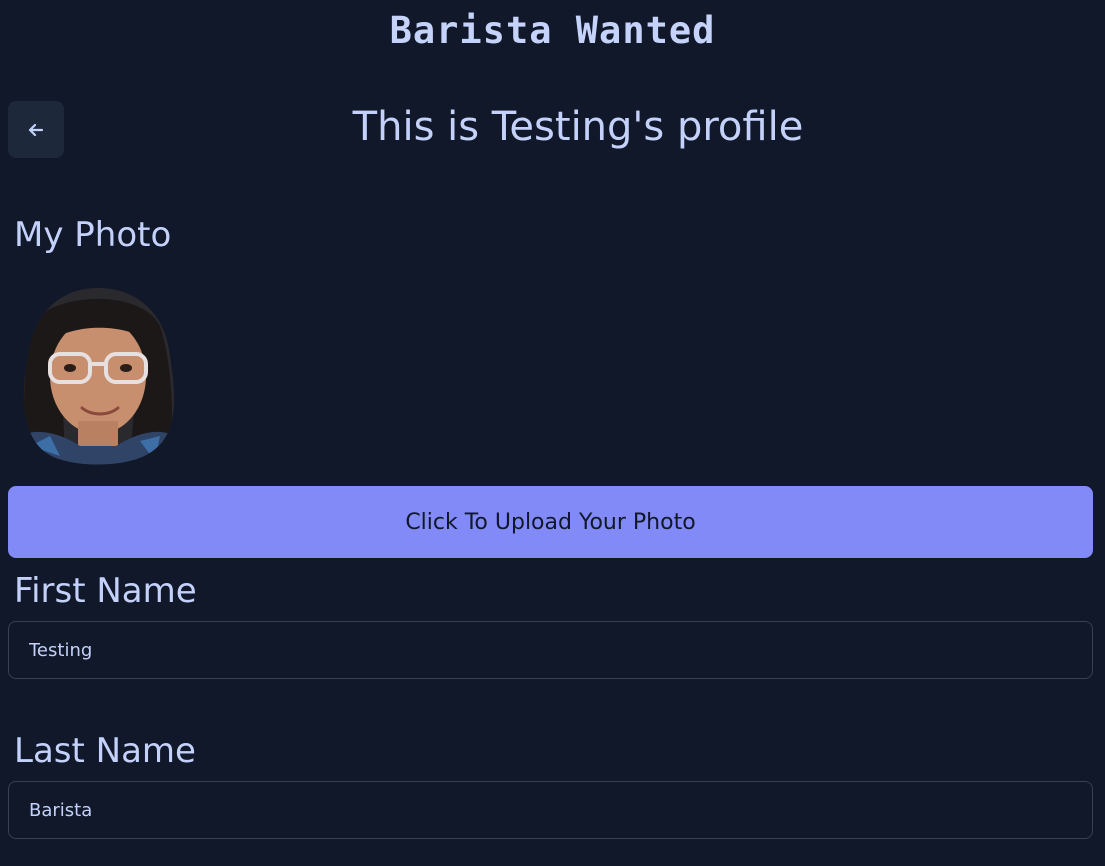 The image size is (1105, 866). I want to click on back-button, so click(36, 129).